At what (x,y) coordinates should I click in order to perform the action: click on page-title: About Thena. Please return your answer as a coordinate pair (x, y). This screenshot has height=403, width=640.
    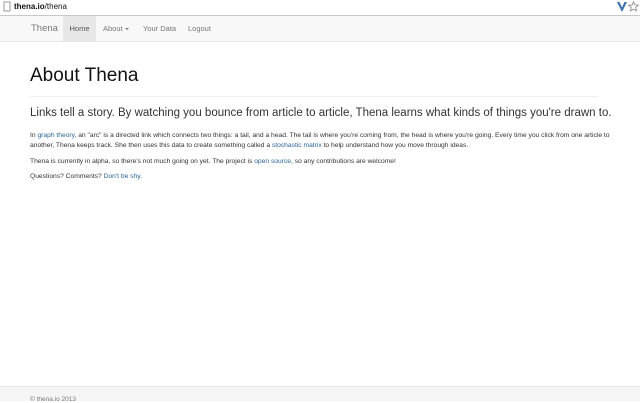
    Looking at the image, I should click on (84, 75).